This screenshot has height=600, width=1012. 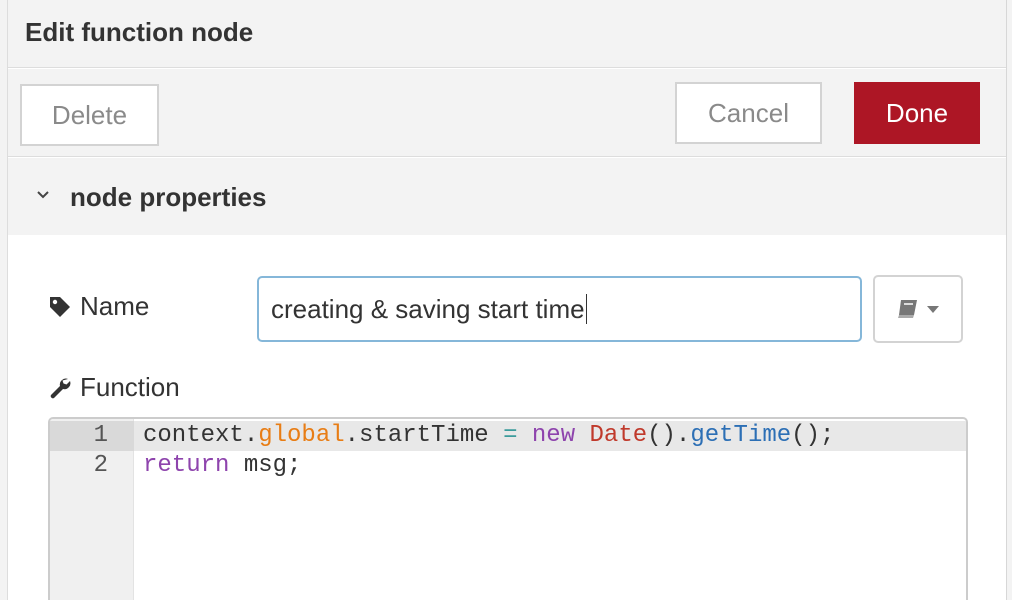 What do you see at coordinates (100, 465) in the screenshot?
I see `line-number: 2` at bounding box center [100, 465].